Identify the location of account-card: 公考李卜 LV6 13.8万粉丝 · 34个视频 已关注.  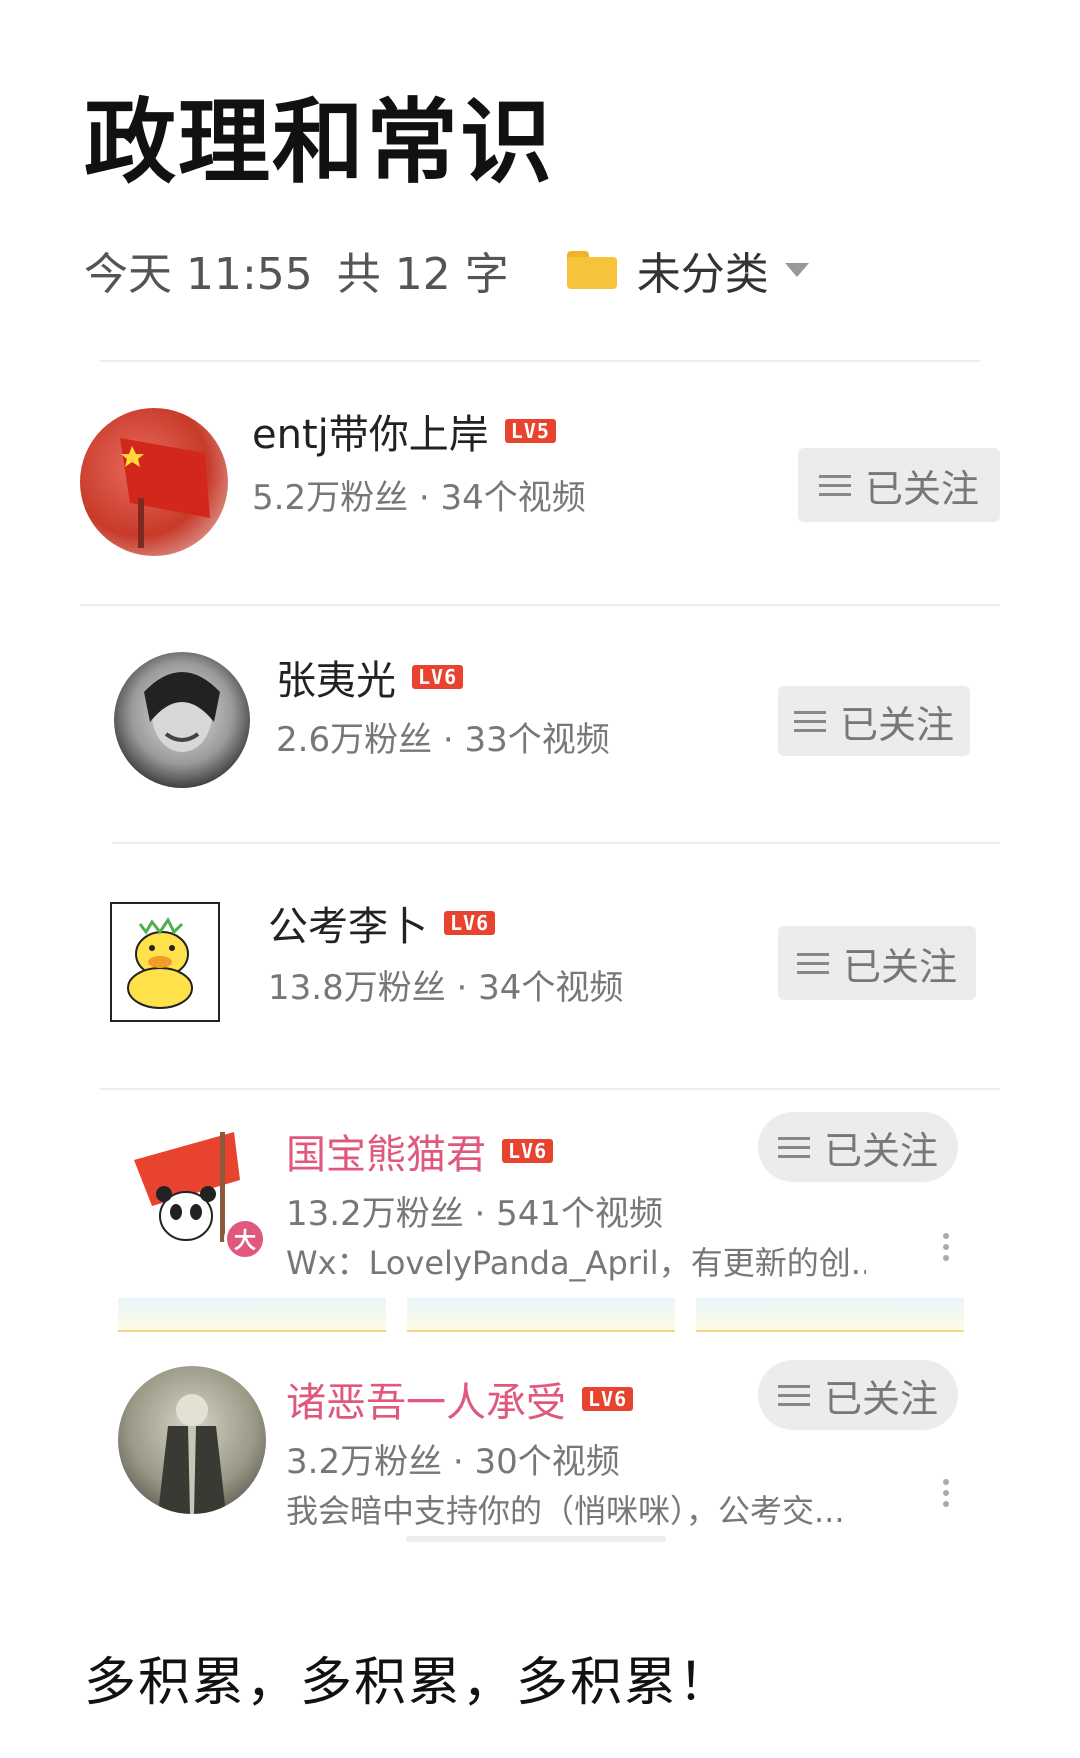
(540, 957).